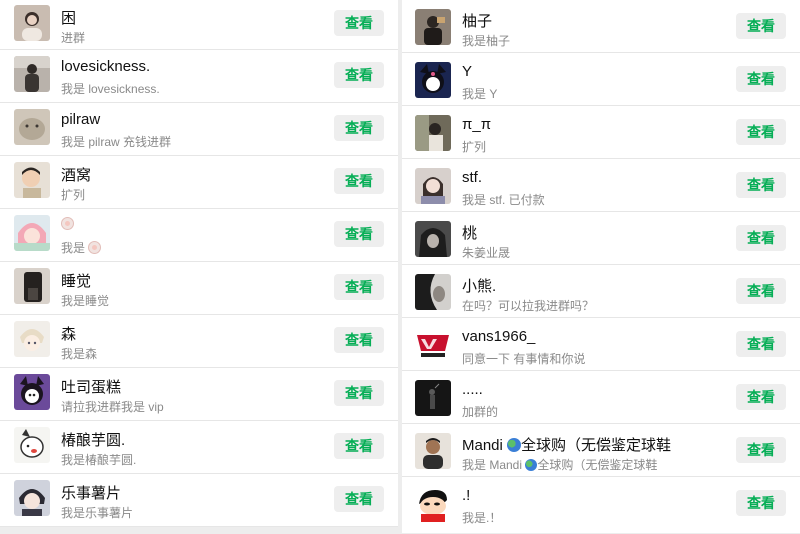 The height and width of the screenshot is (534, 800). Describe the element at coordinates (106, 66) in the screenshot. I see `contact-name: lovesickness.` at that location.